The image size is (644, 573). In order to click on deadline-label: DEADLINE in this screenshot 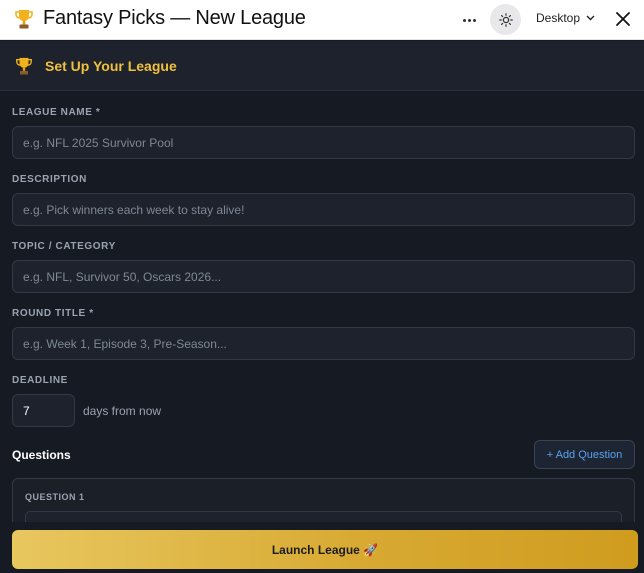, I will do `click(40, 380)`.